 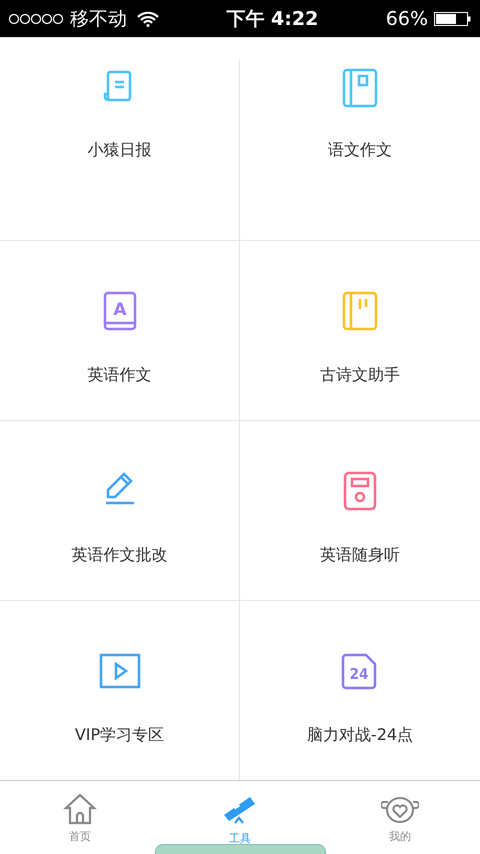 I want to click on tab-item: 首页, so click(x=80, y=817).